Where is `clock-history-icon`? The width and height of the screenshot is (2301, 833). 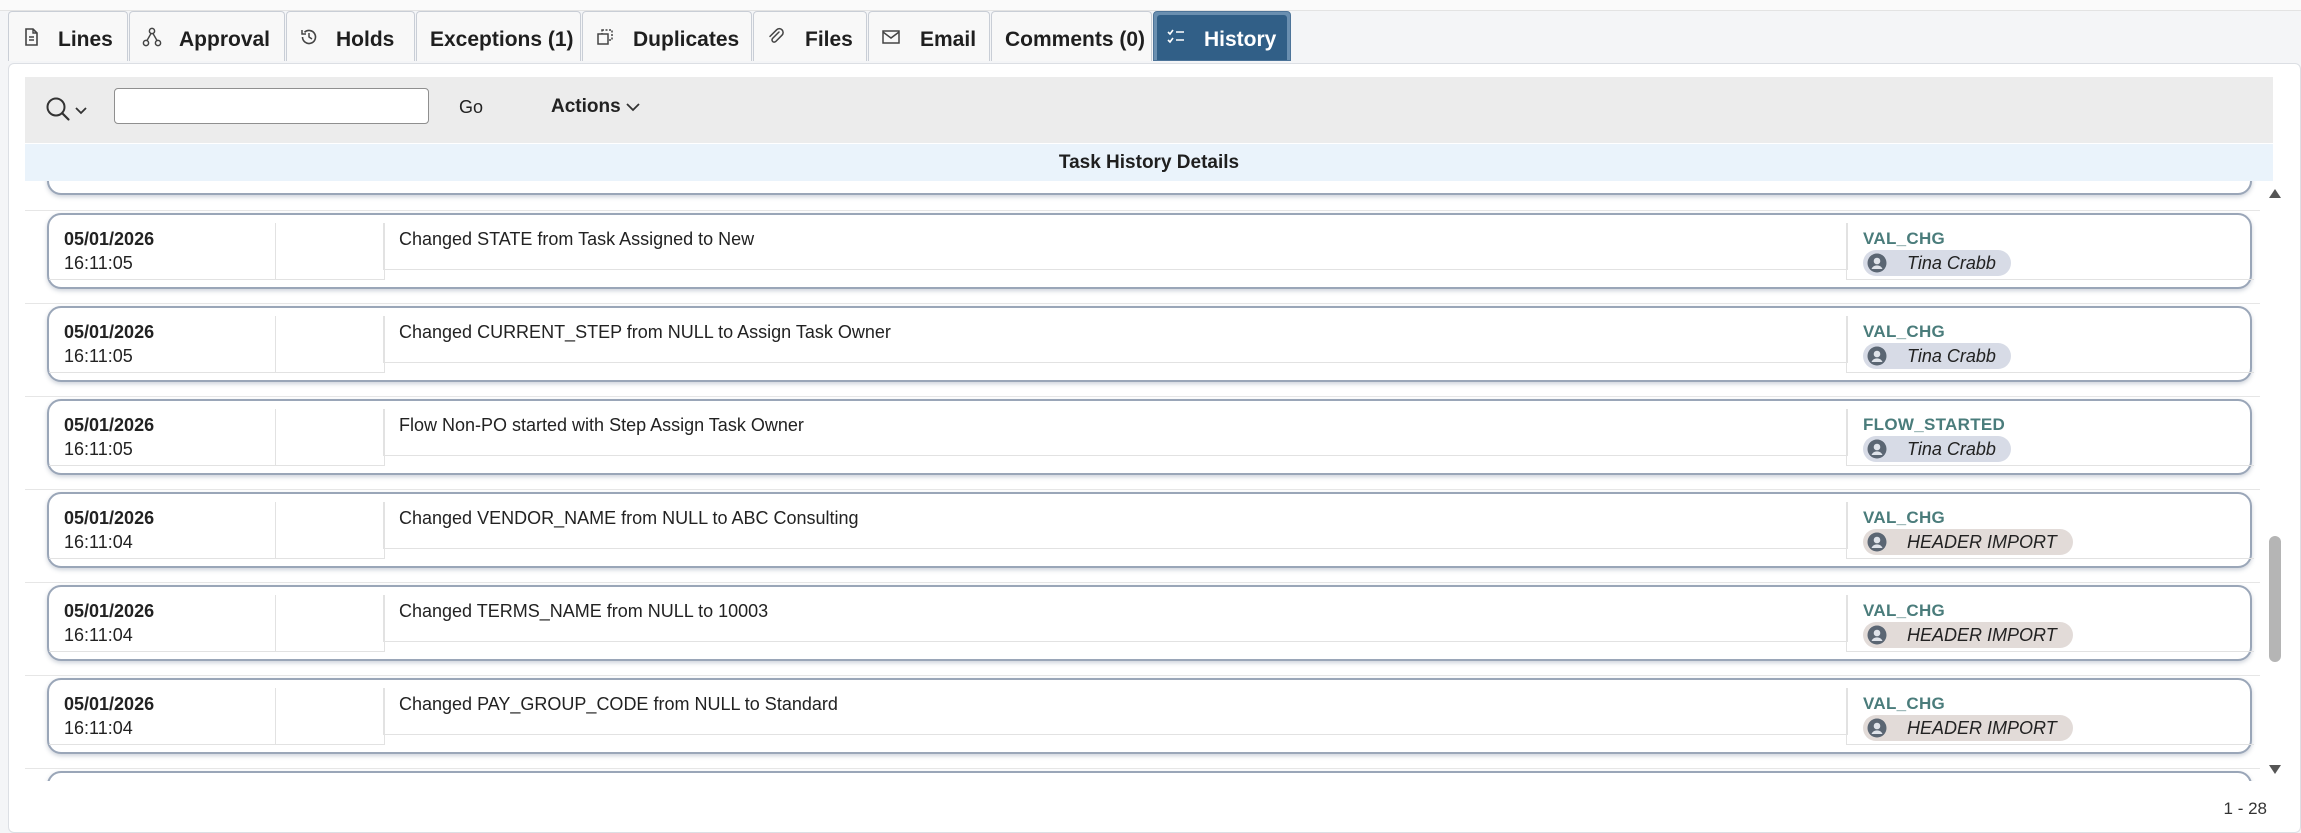
clock-history-icon is located at coordinates (309, 37).